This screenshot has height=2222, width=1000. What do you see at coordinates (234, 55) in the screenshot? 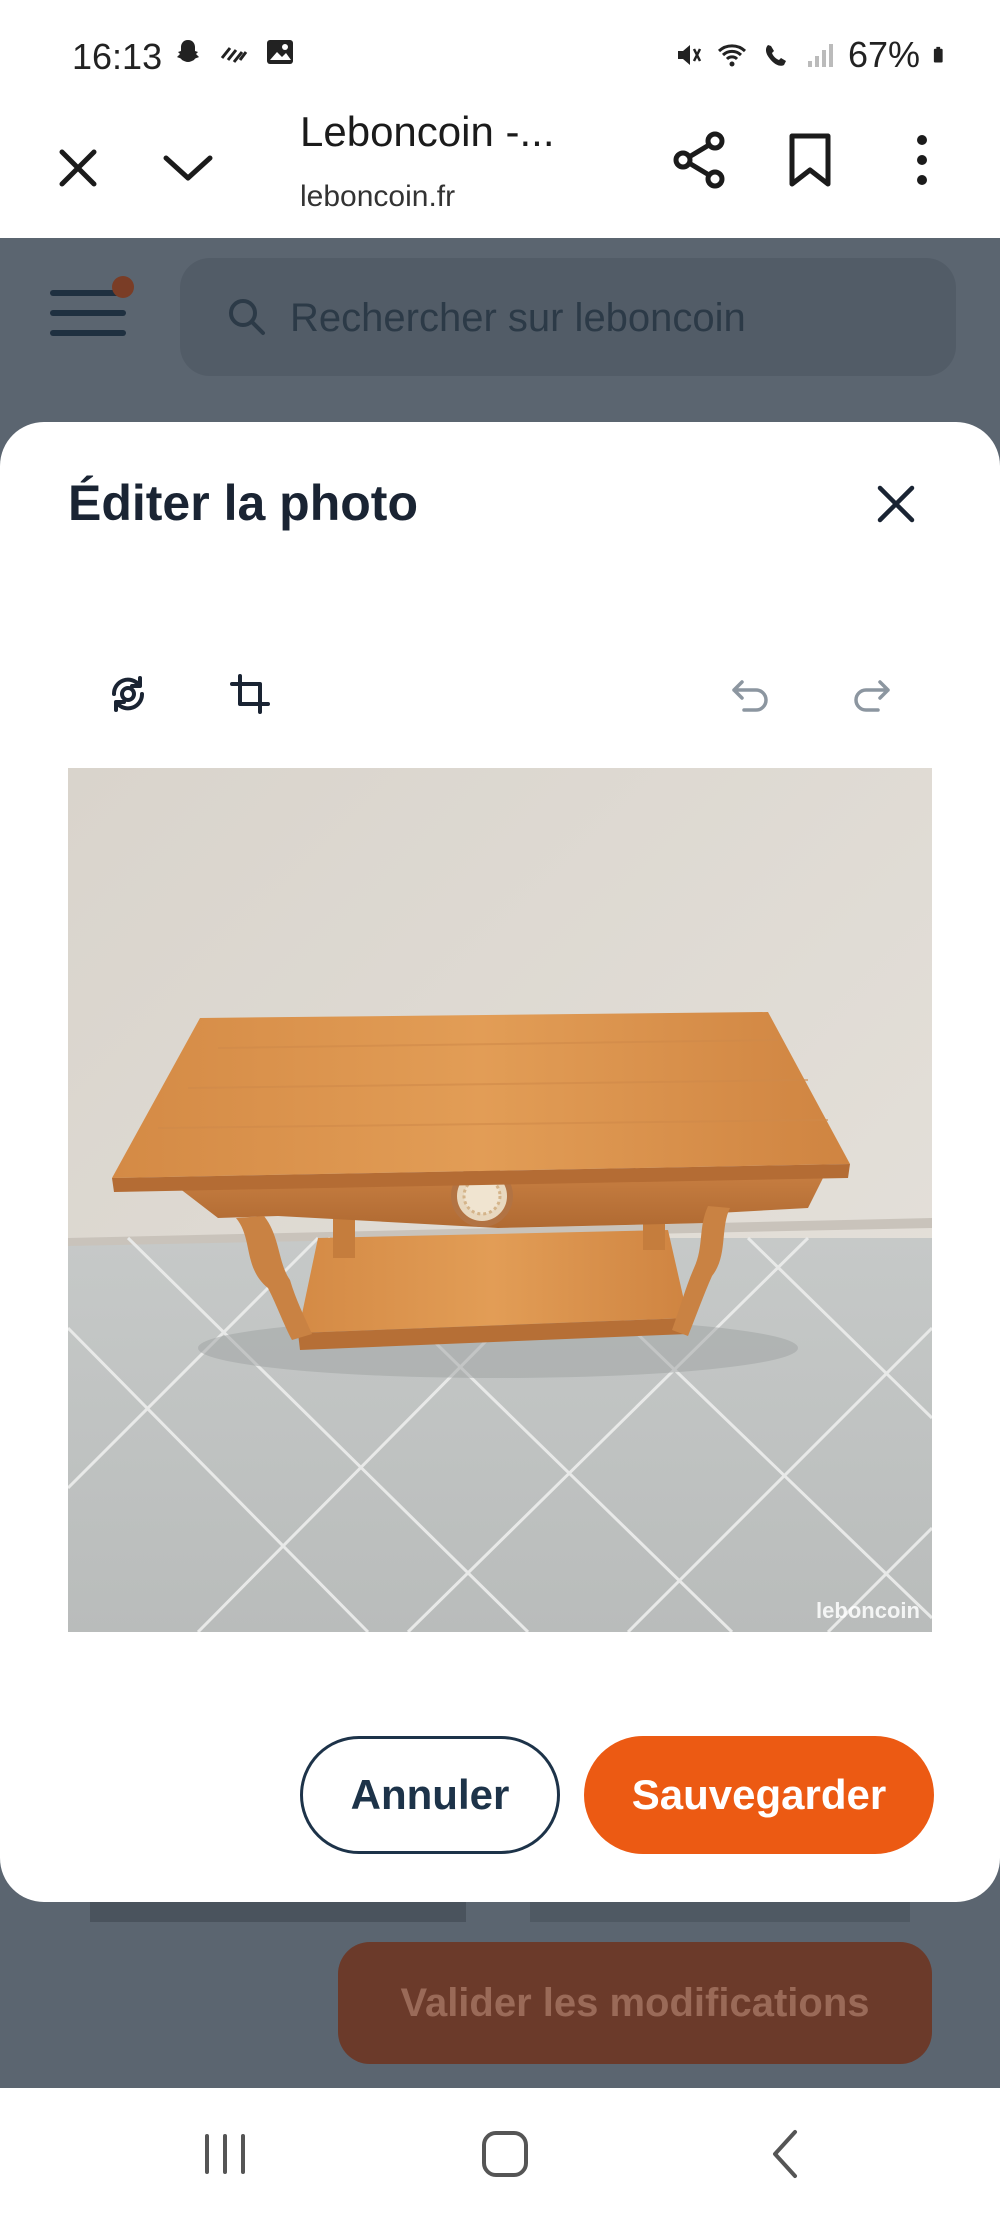
I see `signal-waves-icon` at bounding box center [234, 55].